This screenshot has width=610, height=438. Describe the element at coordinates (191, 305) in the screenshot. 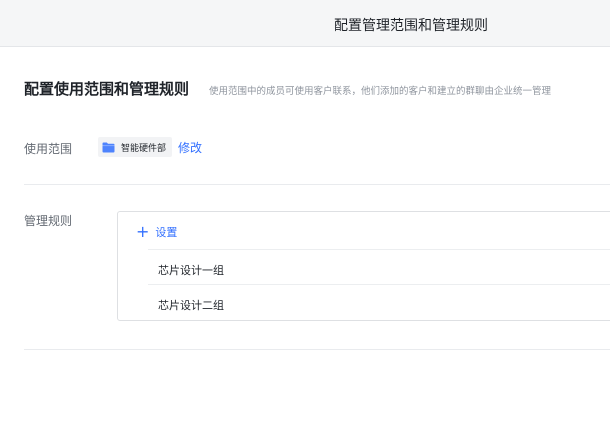

I see `list-item: 芯片设计二组` at that location.